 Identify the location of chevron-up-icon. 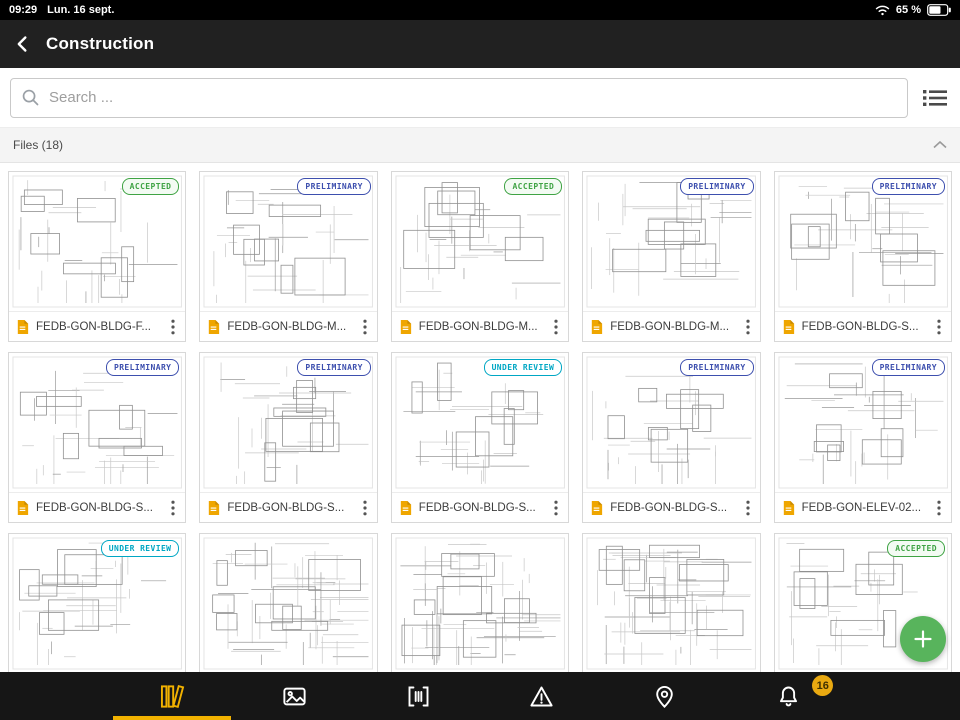
(940, 145).